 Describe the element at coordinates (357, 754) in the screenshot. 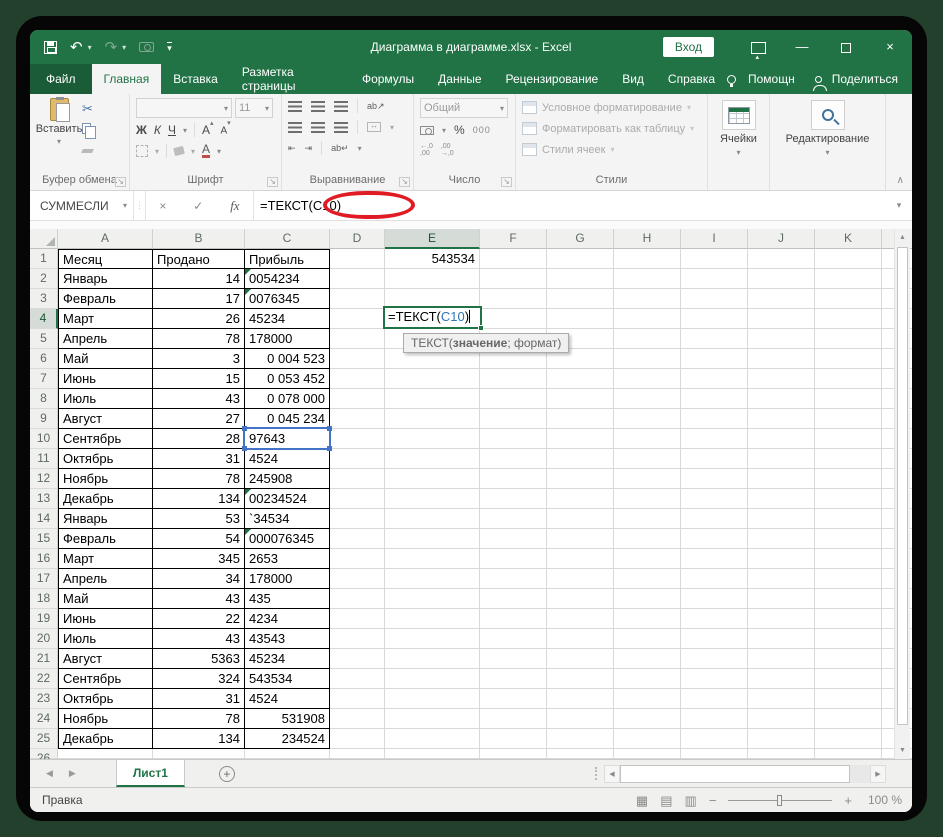

I see `cell-D26` at that location.